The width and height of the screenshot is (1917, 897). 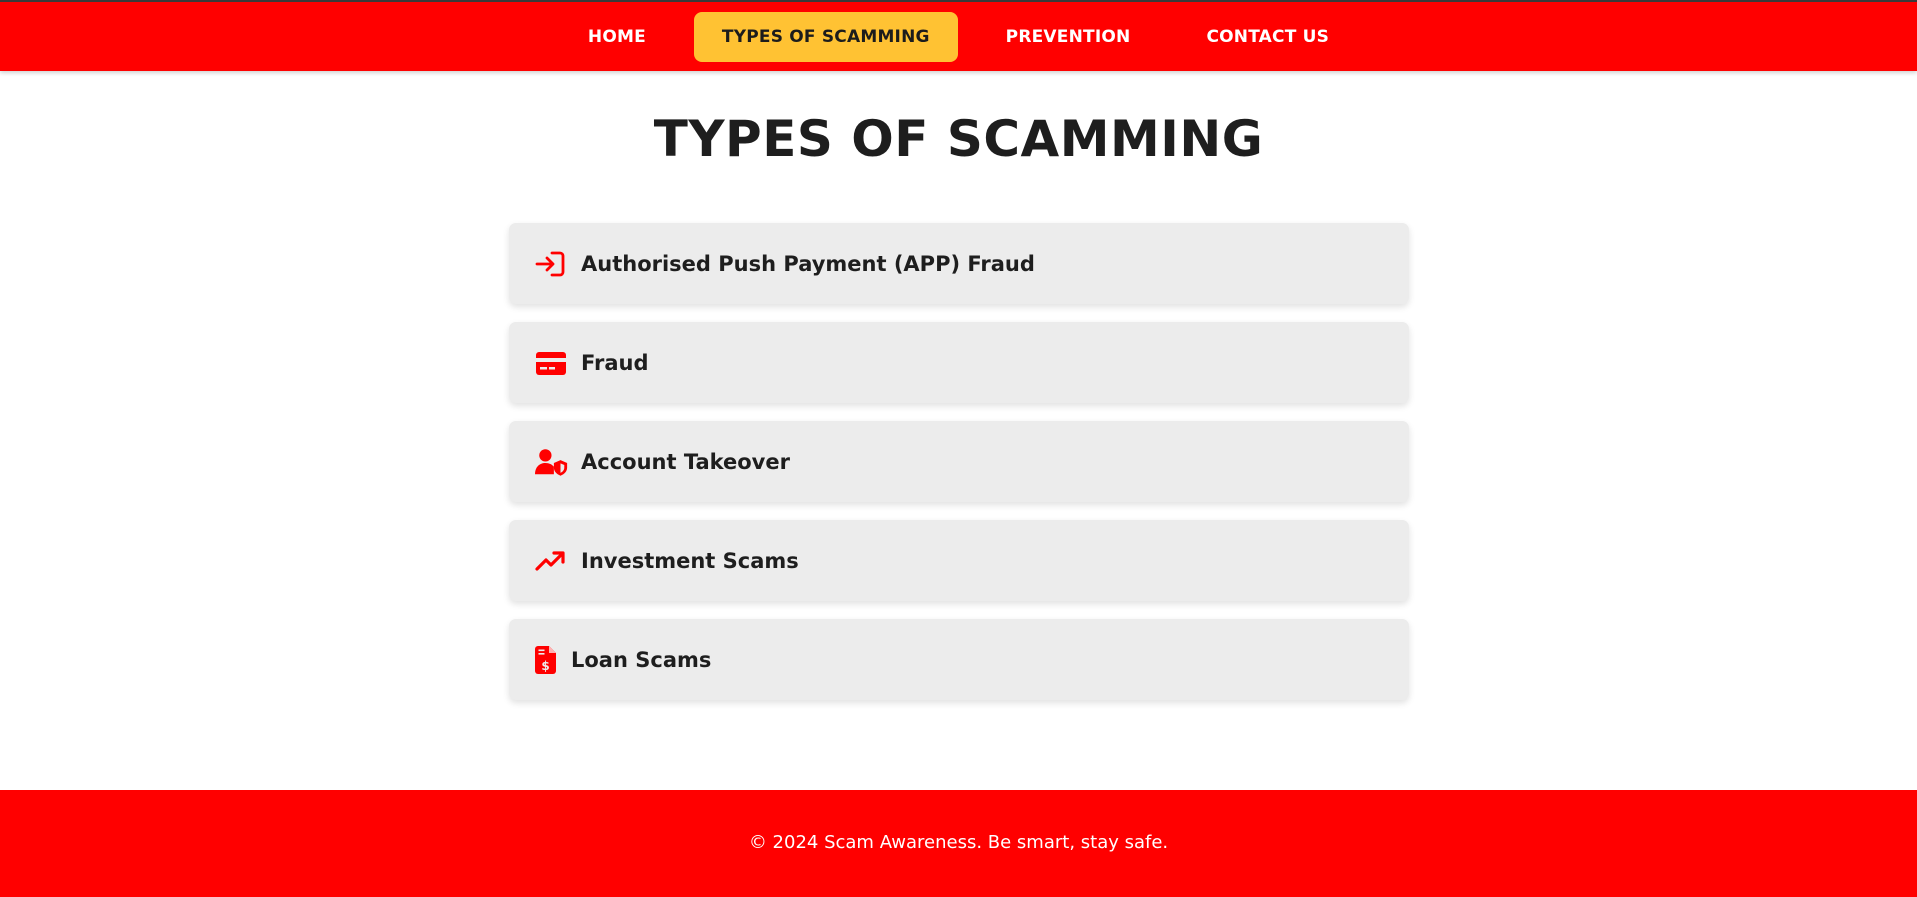 What do you see at coordinates (1267, 37) in the screenshot?
I see `nav-contact-us: CONTACT US` at bounding box center [1267, 37].